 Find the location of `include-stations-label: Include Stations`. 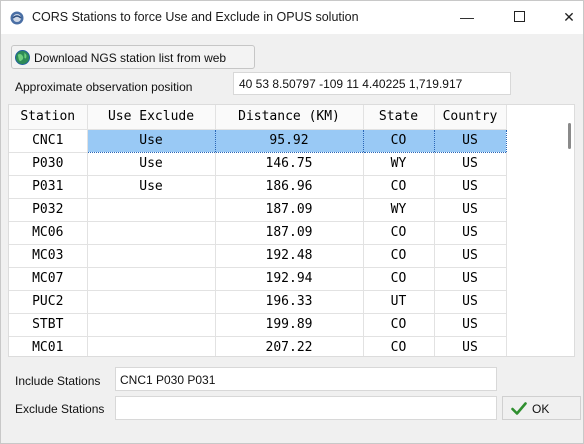

include-stations-label: Include Stations is located at coordinates (58, 381).